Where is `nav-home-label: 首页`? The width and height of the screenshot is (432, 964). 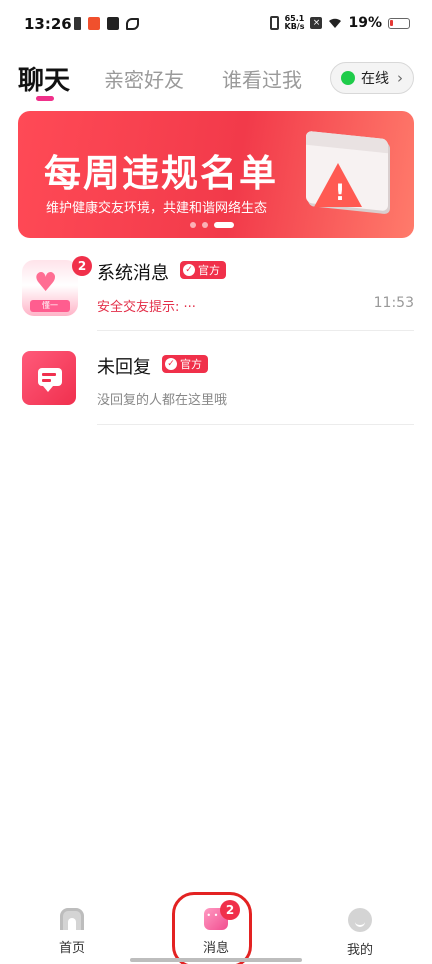 nav-home-label: 首页 is located at coordinates (71, 948).